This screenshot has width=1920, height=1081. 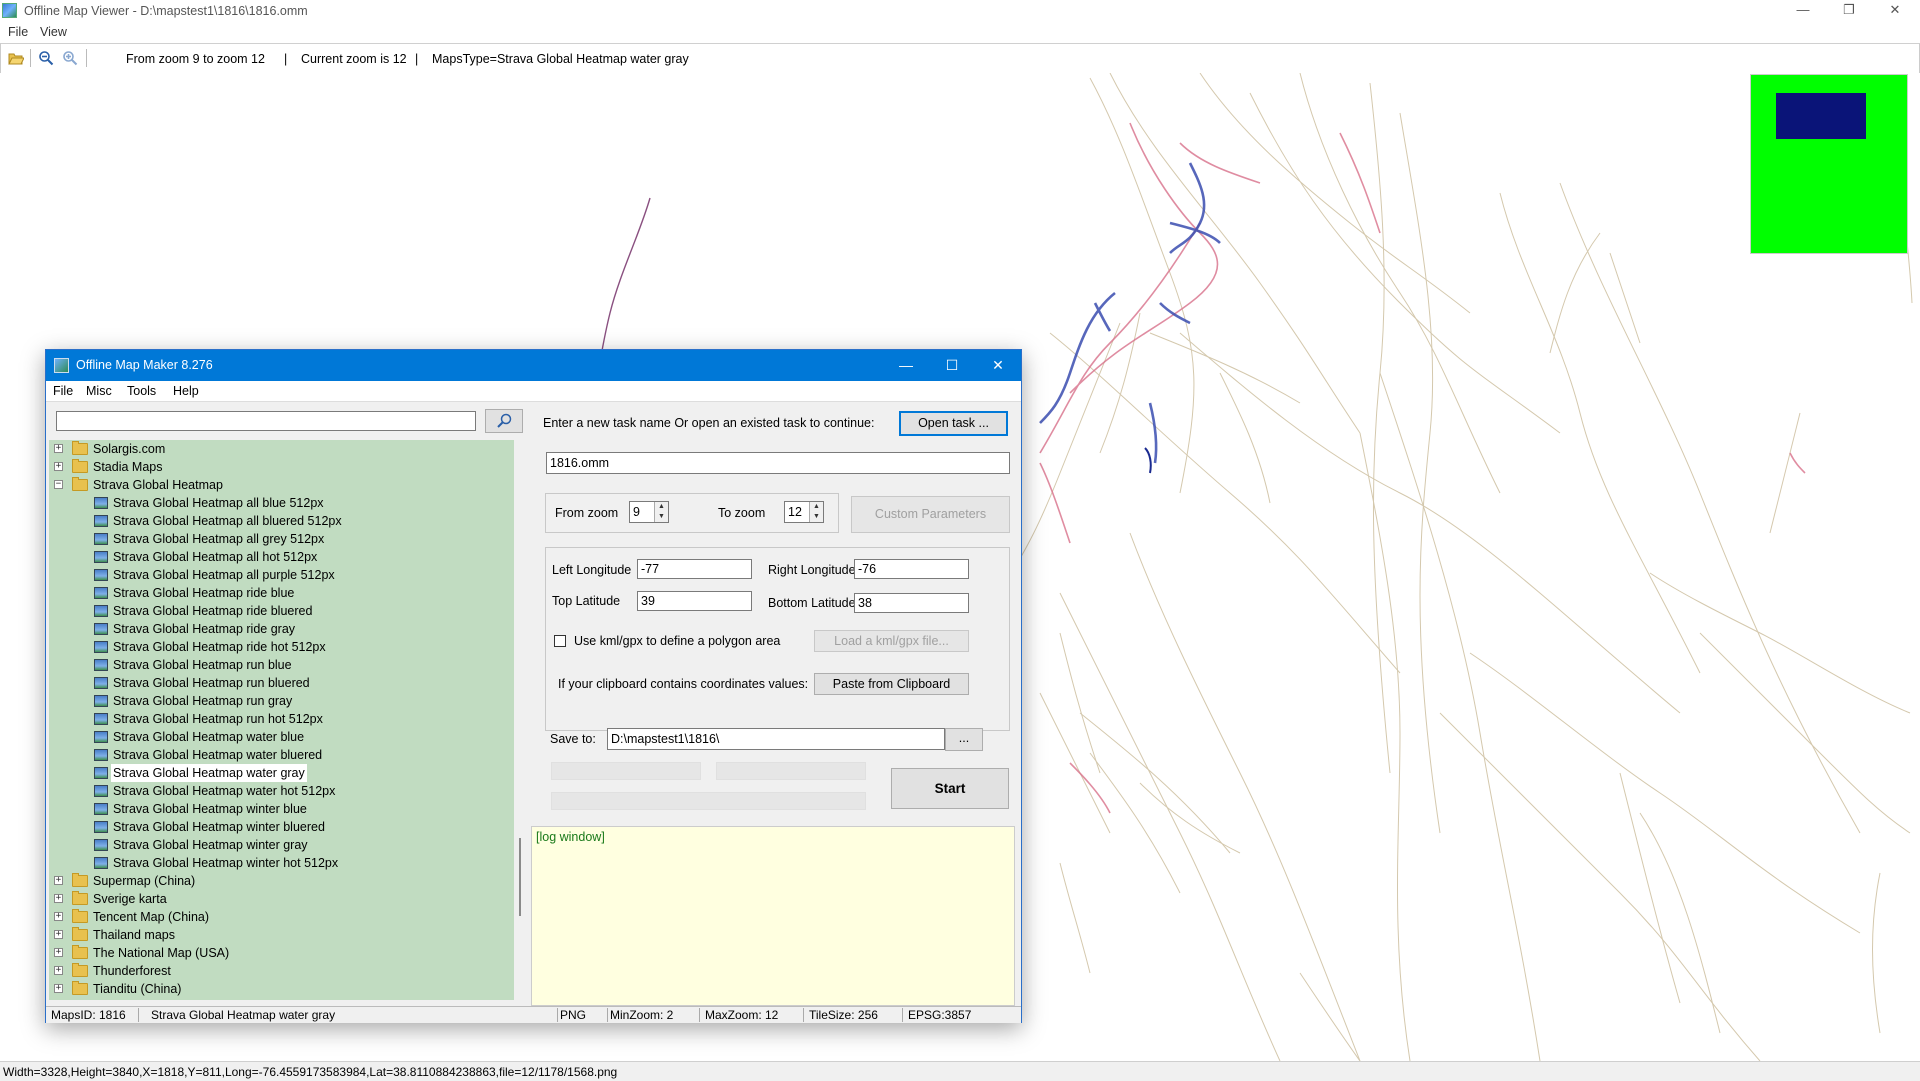 I want to click on to-zoom-spinner: 12 ▲ ▼, so click(x=804, y=512).